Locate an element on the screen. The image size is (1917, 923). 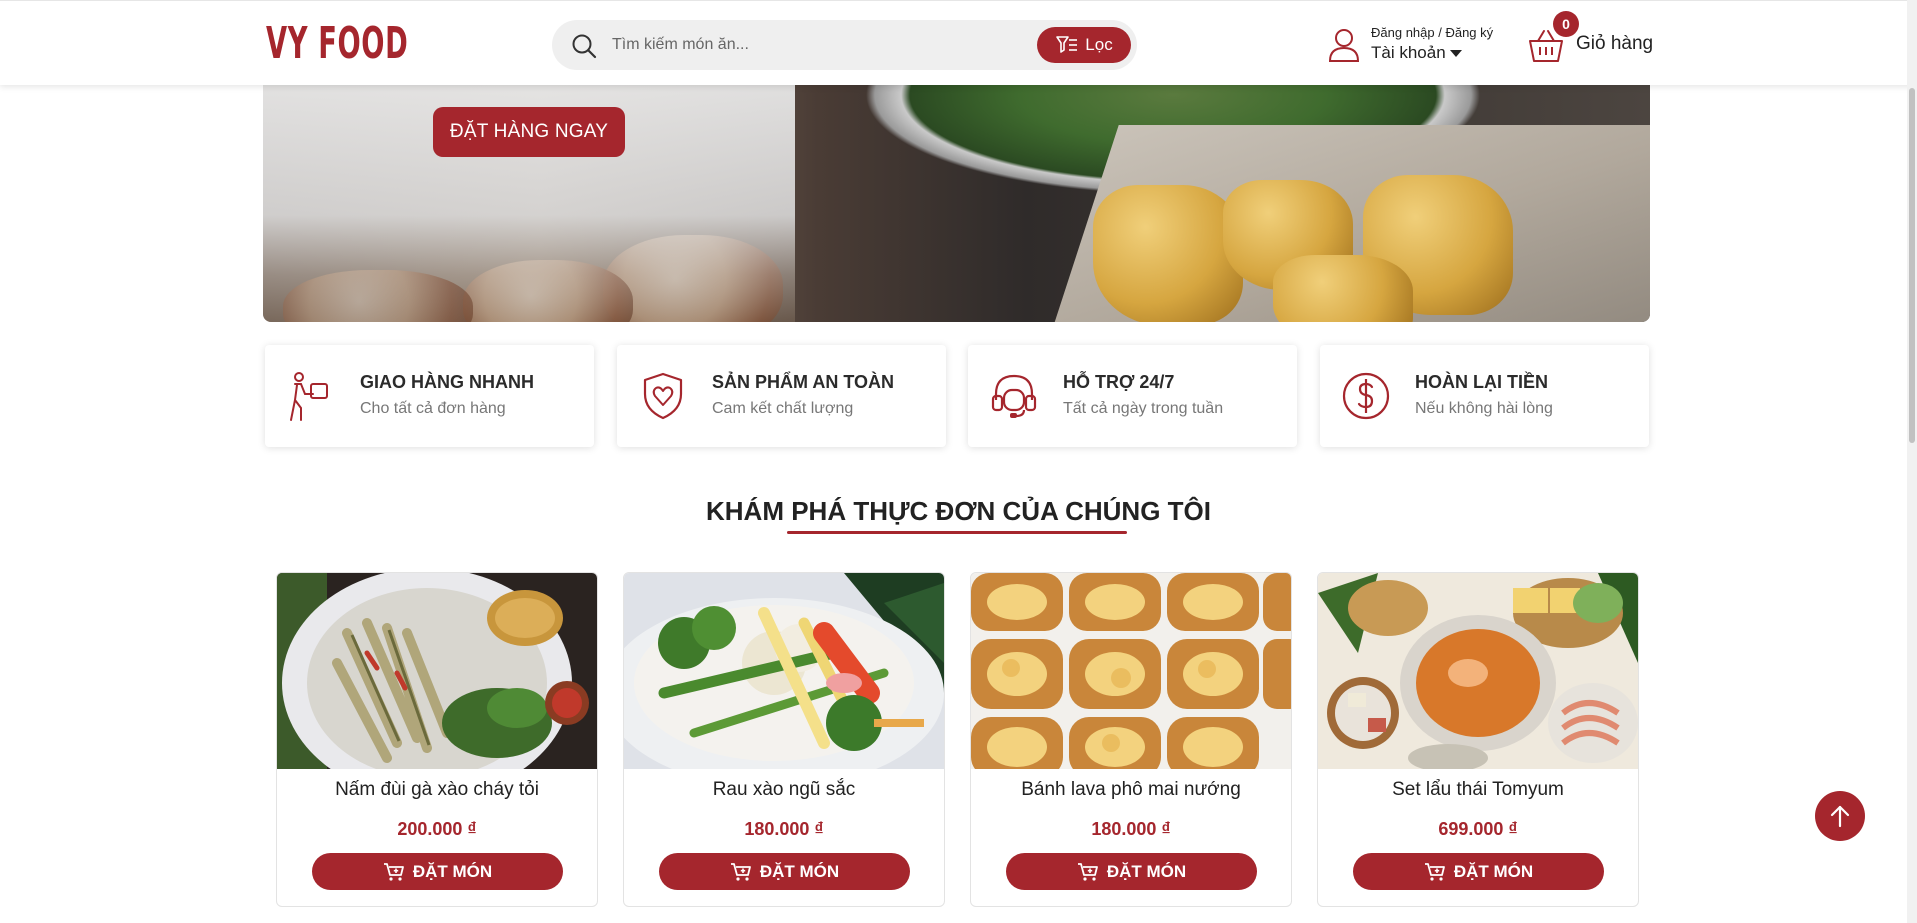
filter-label: Lọc is located at coordinates (1099, 44).